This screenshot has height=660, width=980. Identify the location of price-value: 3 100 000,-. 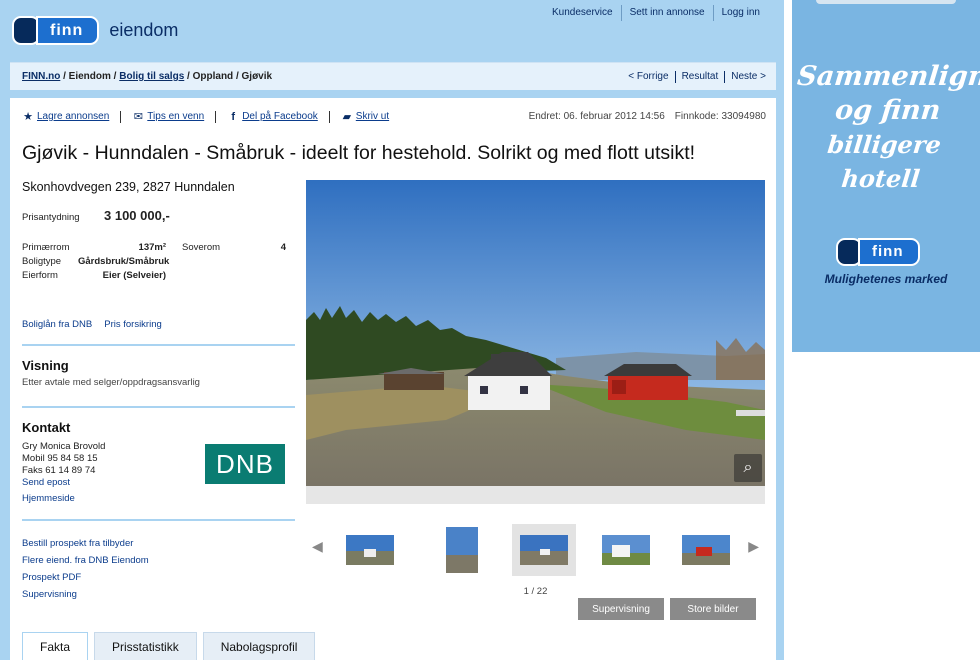
(137, 215).